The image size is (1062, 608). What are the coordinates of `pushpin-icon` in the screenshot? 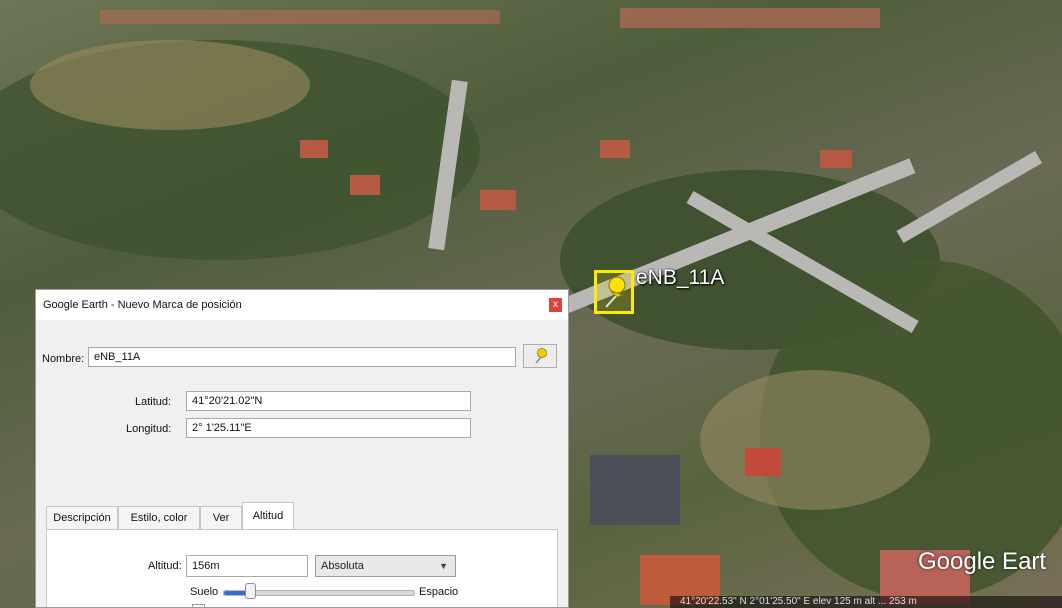 It's located at (615, 292).